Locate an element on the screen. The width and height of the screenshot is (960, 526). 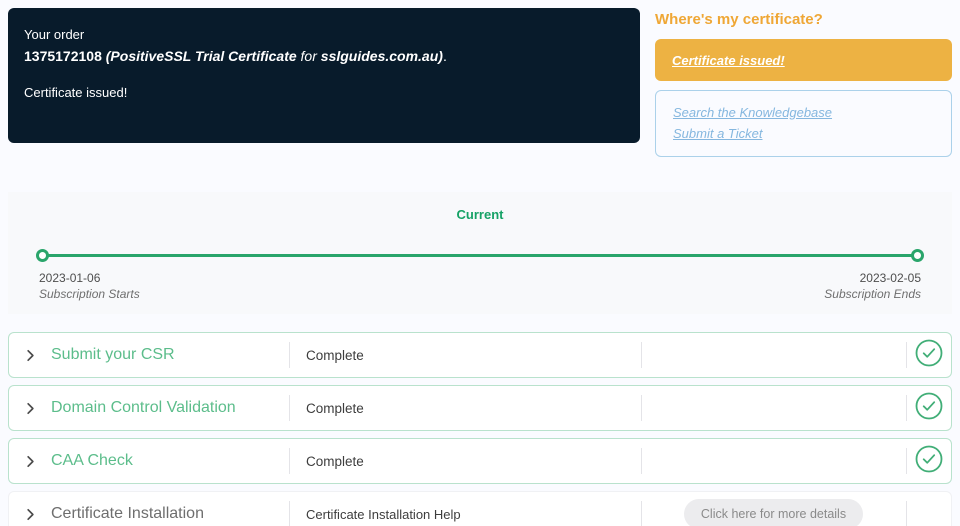
order-product: (PositiveSSL Trial Certificate is located at coordinates (201, 56).